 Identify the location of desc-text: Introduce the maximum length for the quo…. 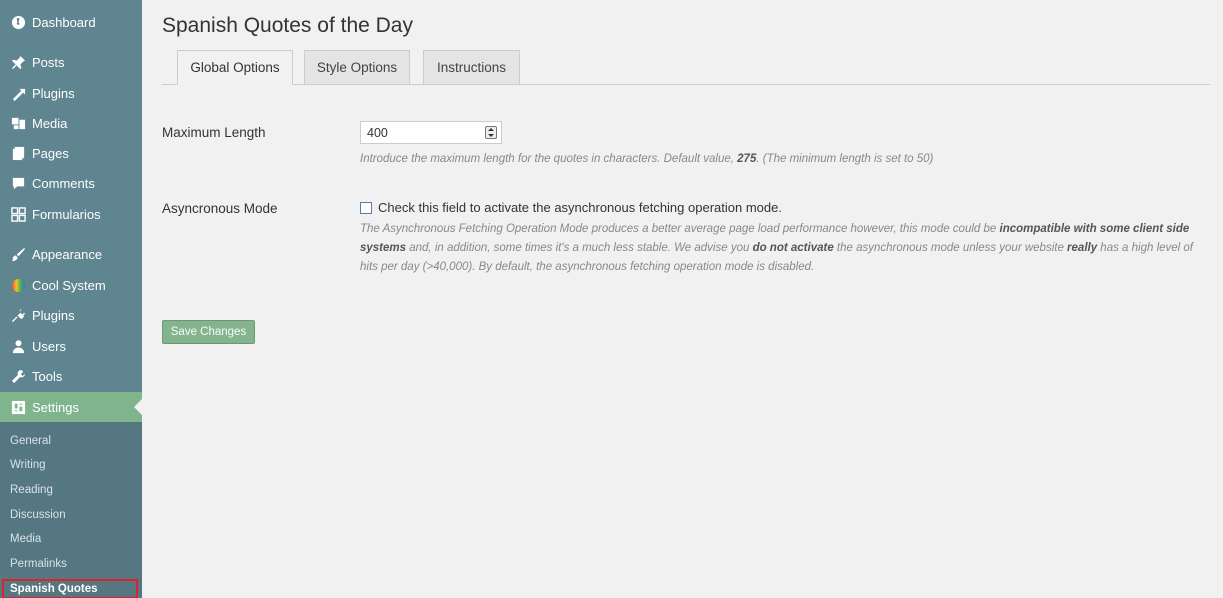
(549, 159).